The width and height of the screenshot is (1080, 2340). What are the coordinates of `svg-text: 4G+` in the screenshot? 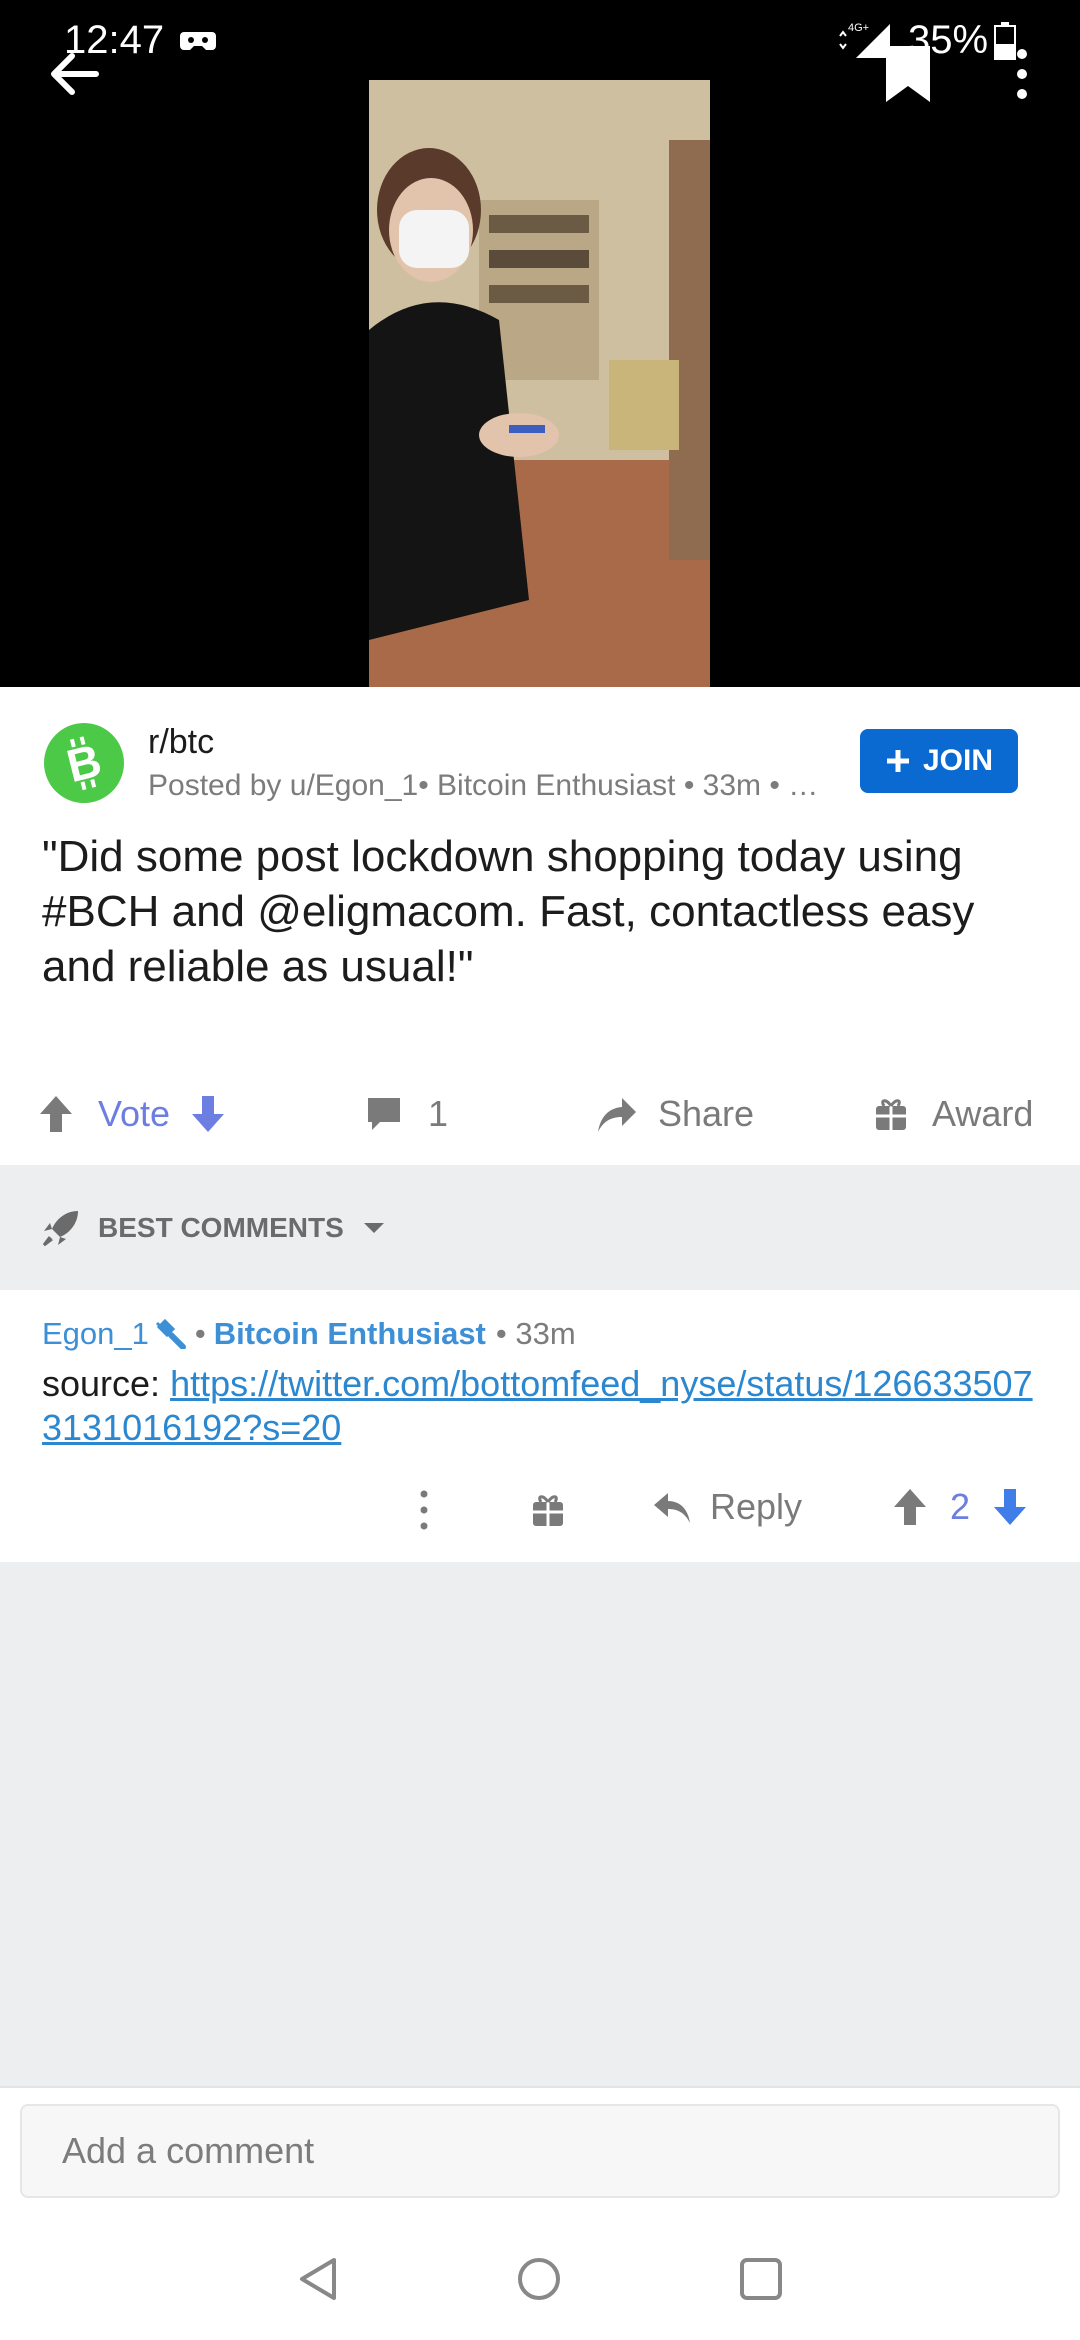 It's located at (858, 28).